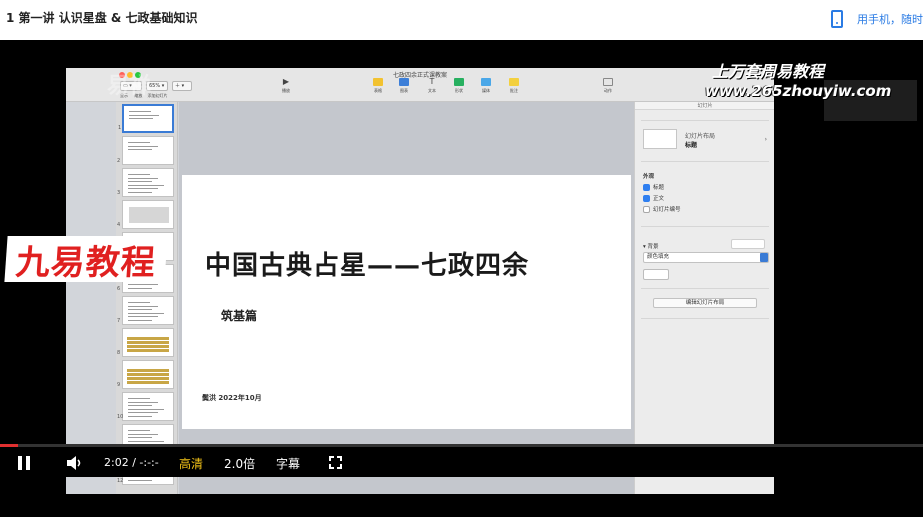 The height and width of the screenshot is (517, 923). I want to click on slide-subtitle: 筑基篇, so click(239, 316).